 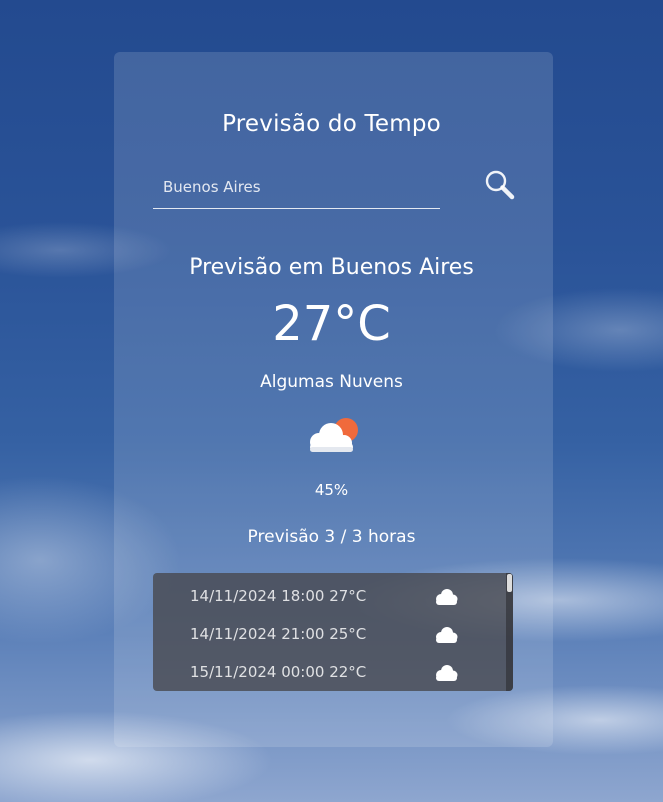 I want to click on partly-cloudy-icon, so click(x=334, y=435).